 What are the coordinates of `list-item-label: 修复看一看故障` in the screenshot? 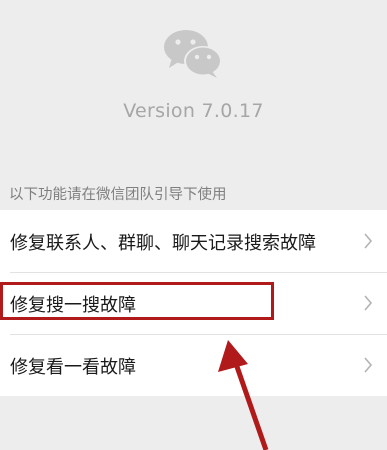 It's located at (73, 367).